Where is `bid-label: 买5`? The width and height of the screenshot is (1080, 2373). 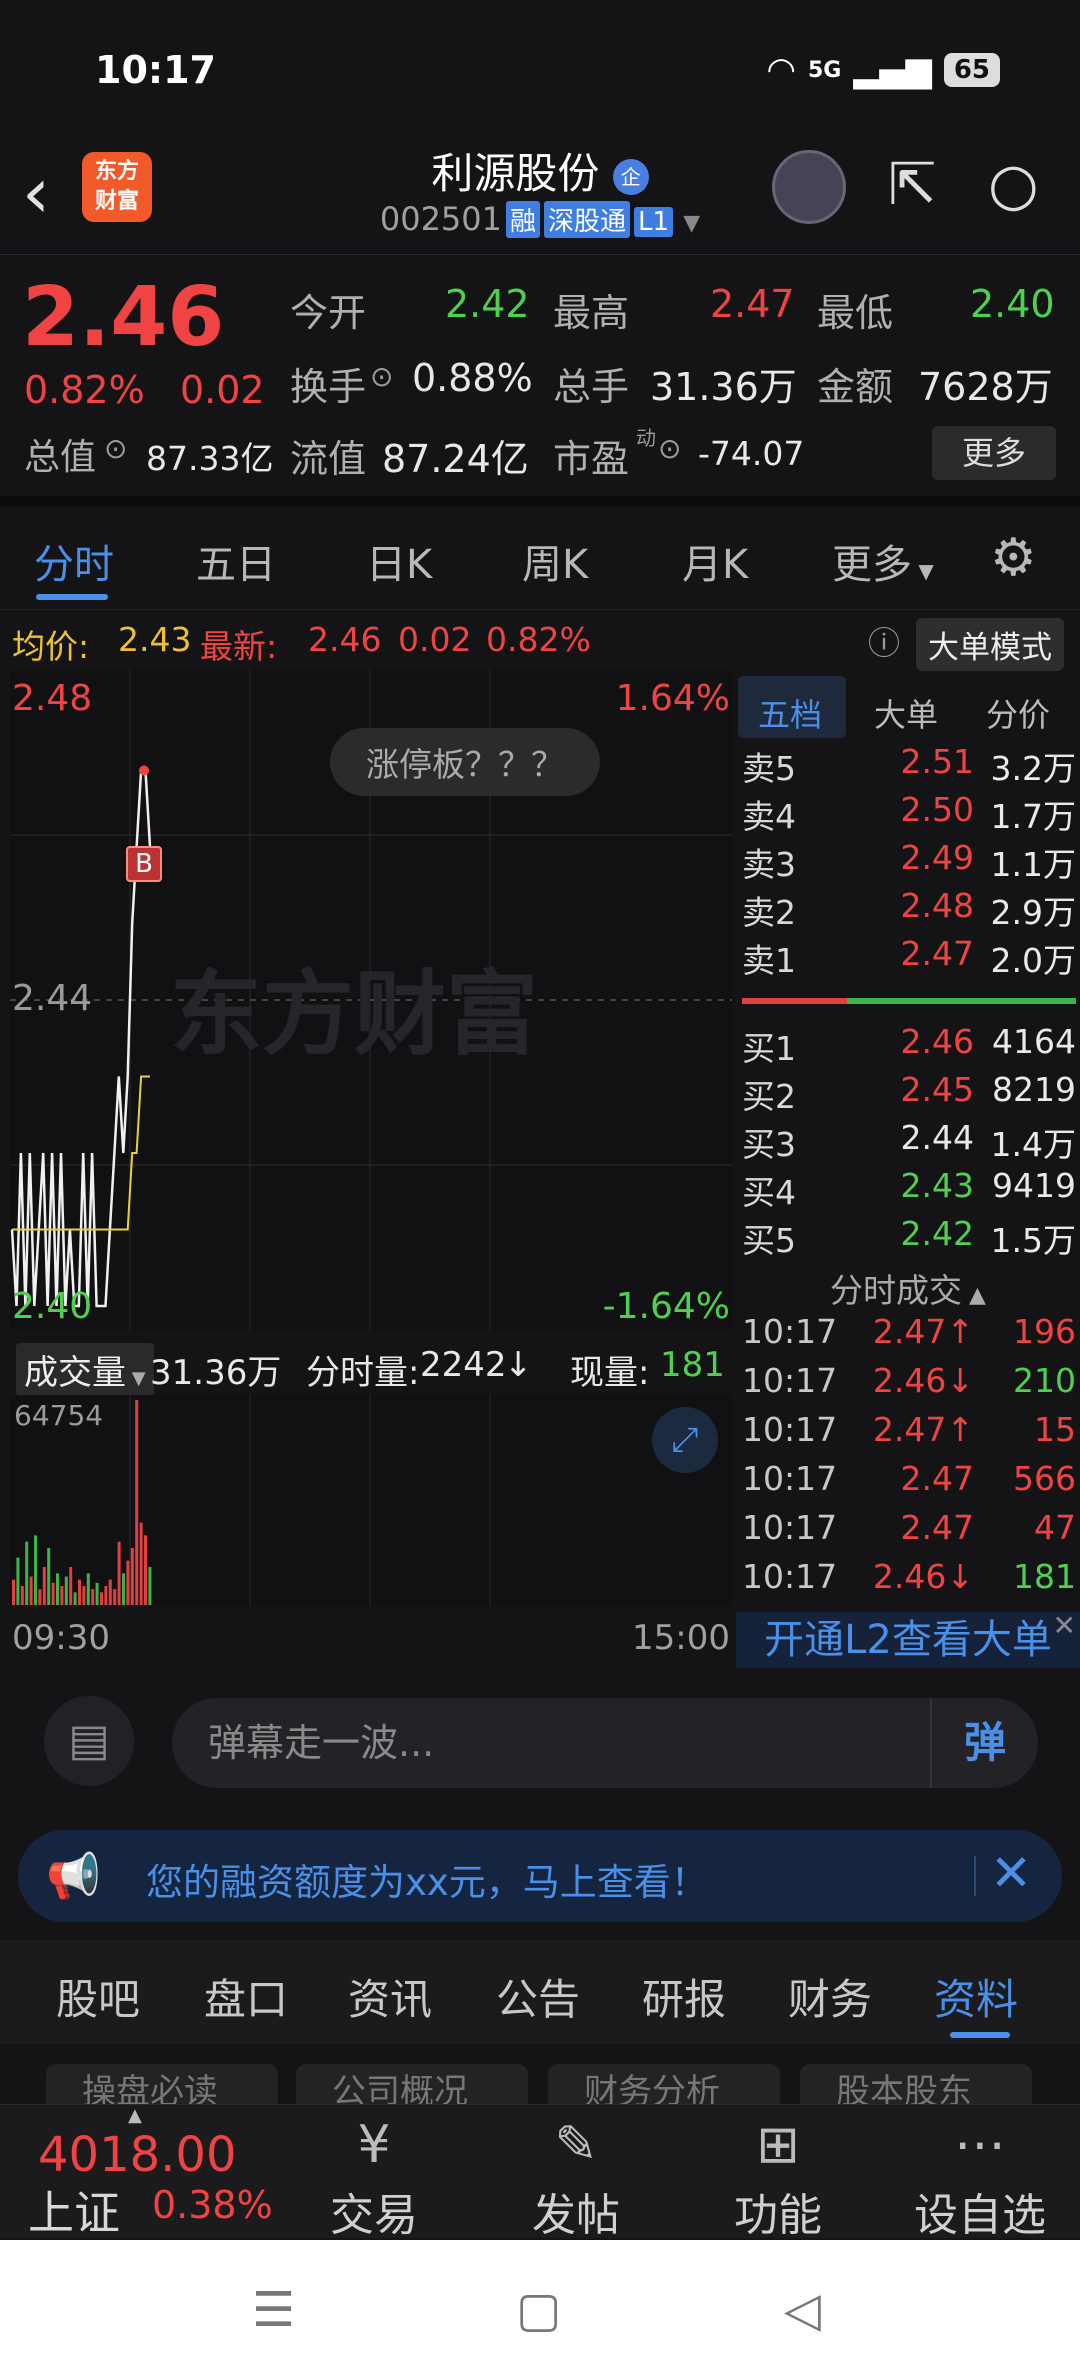 bid-label: 买5 is located at coordinates (769, 1240).